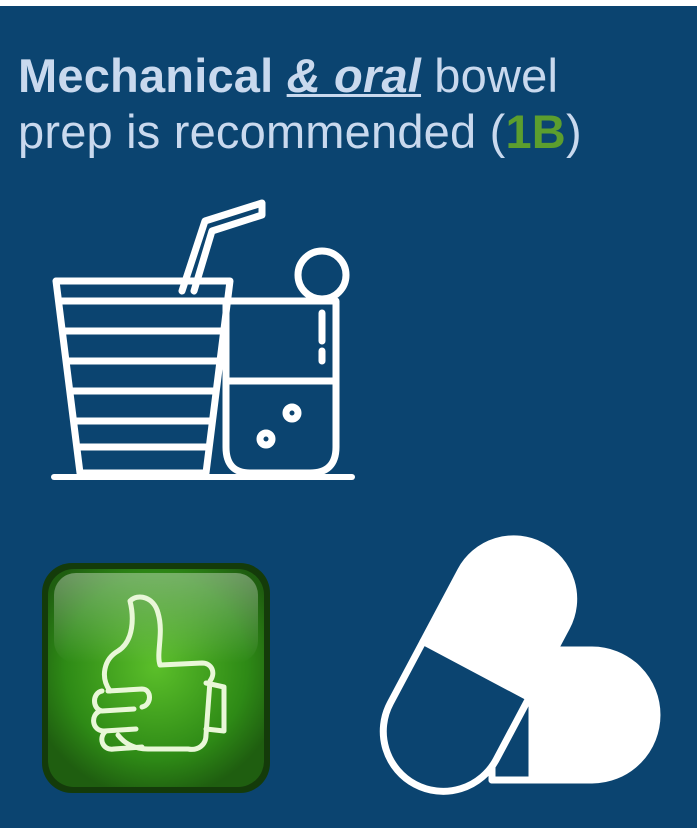  Describe the element at coordinates (520, 665) in the screenshot. I see `capsule-pill-icon` at that location.